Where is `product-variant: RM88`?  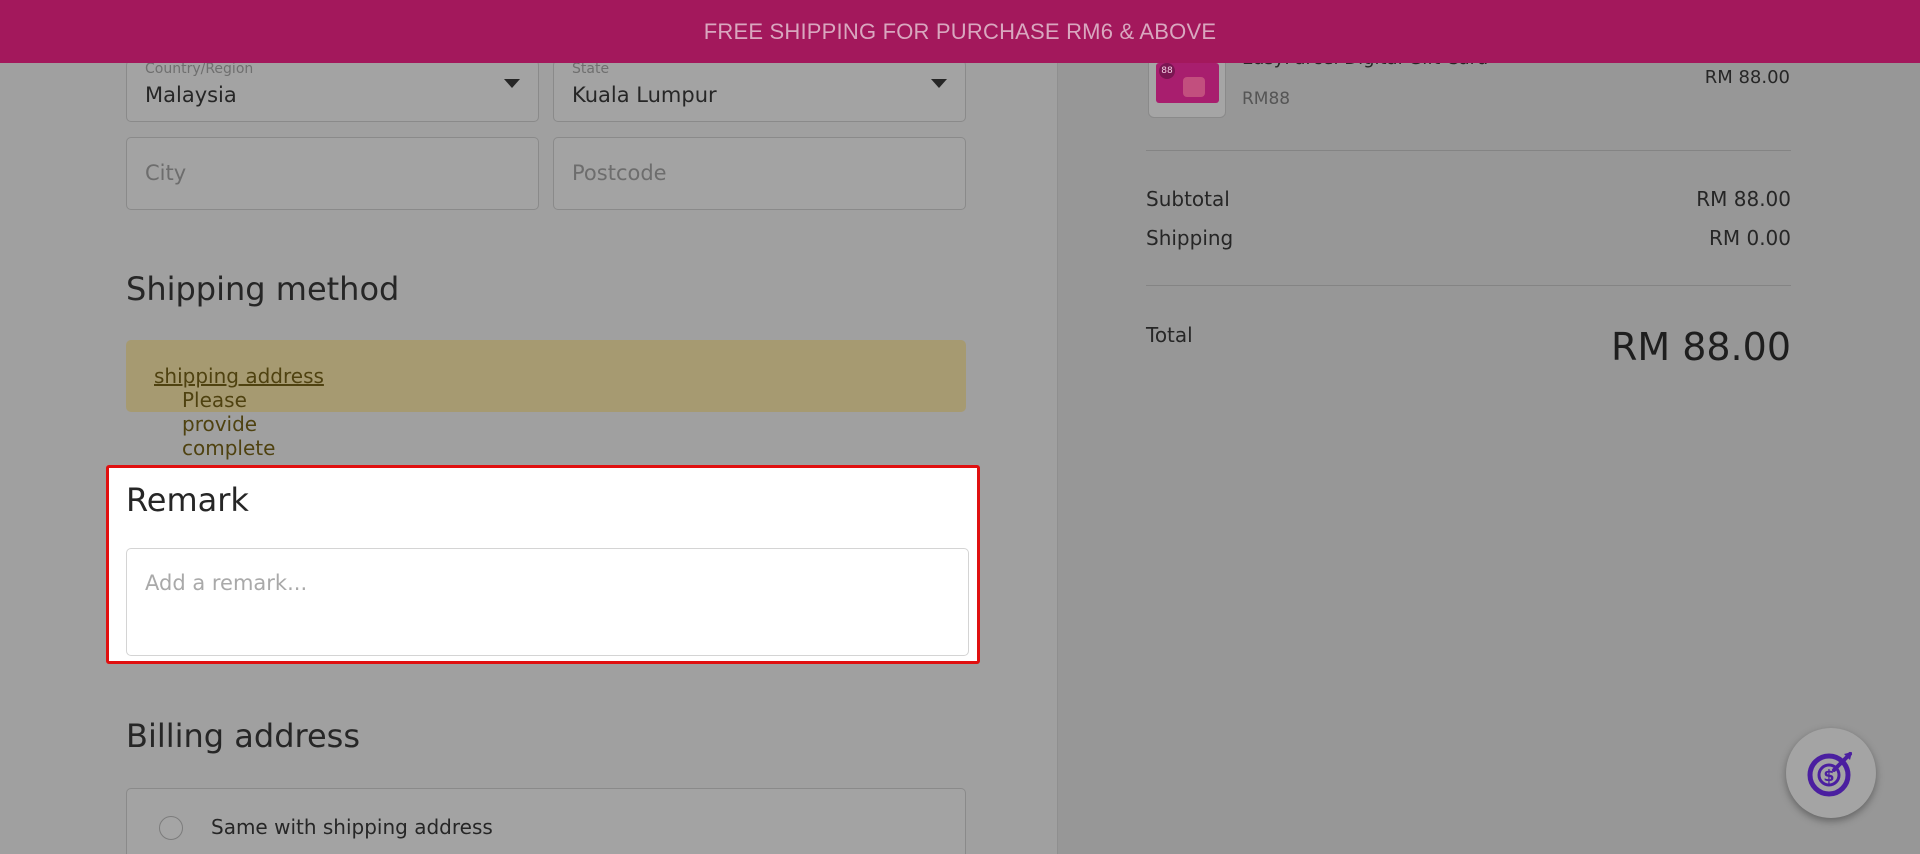 product-variant: RM88 is located at coordinates (1266, 99).